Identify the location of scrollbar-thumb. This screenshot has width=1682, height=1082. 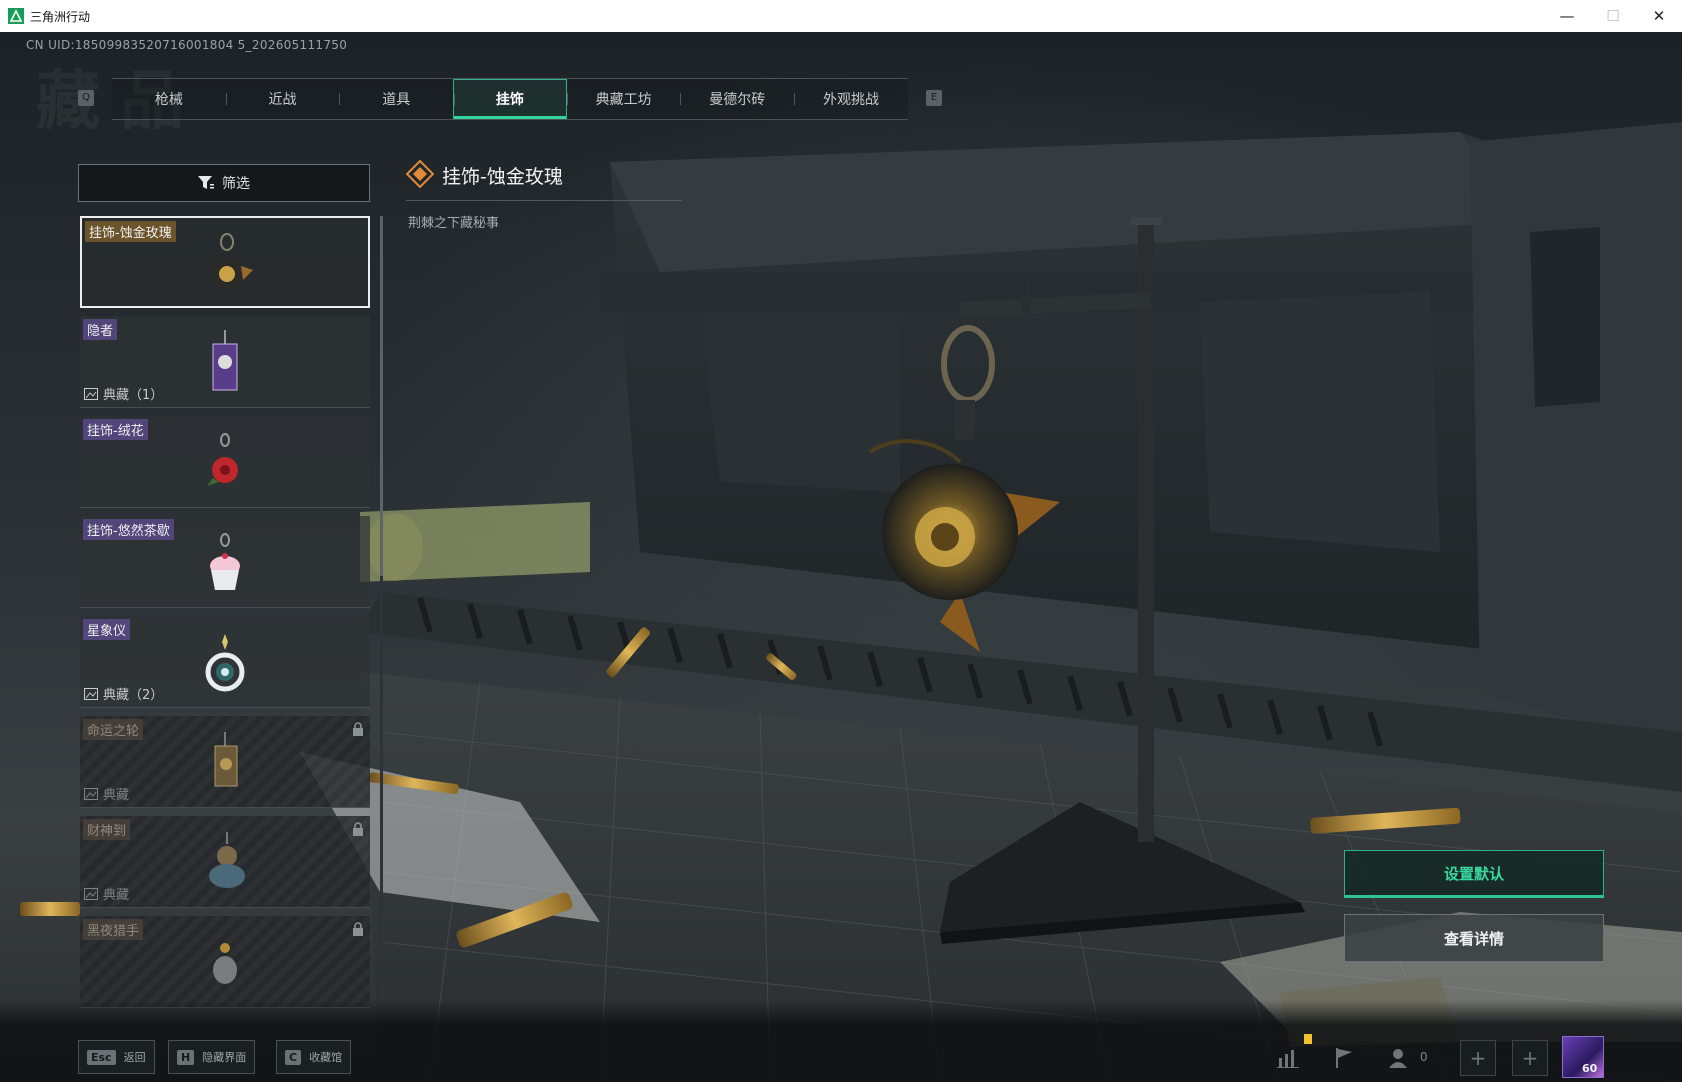
(381, 396).